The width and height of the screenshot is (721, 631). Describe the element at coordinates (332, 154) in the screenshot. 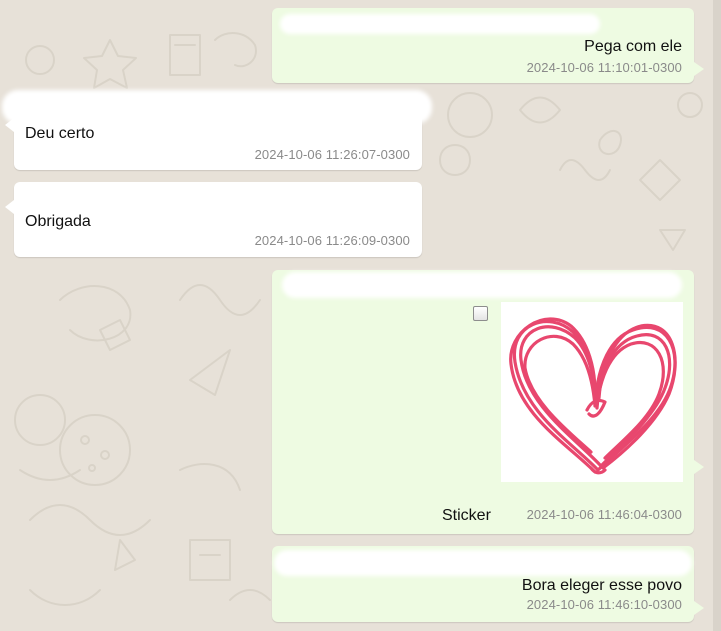

I see `message-timestamp: 2024-10-06 11:26:07-0300` at that location.